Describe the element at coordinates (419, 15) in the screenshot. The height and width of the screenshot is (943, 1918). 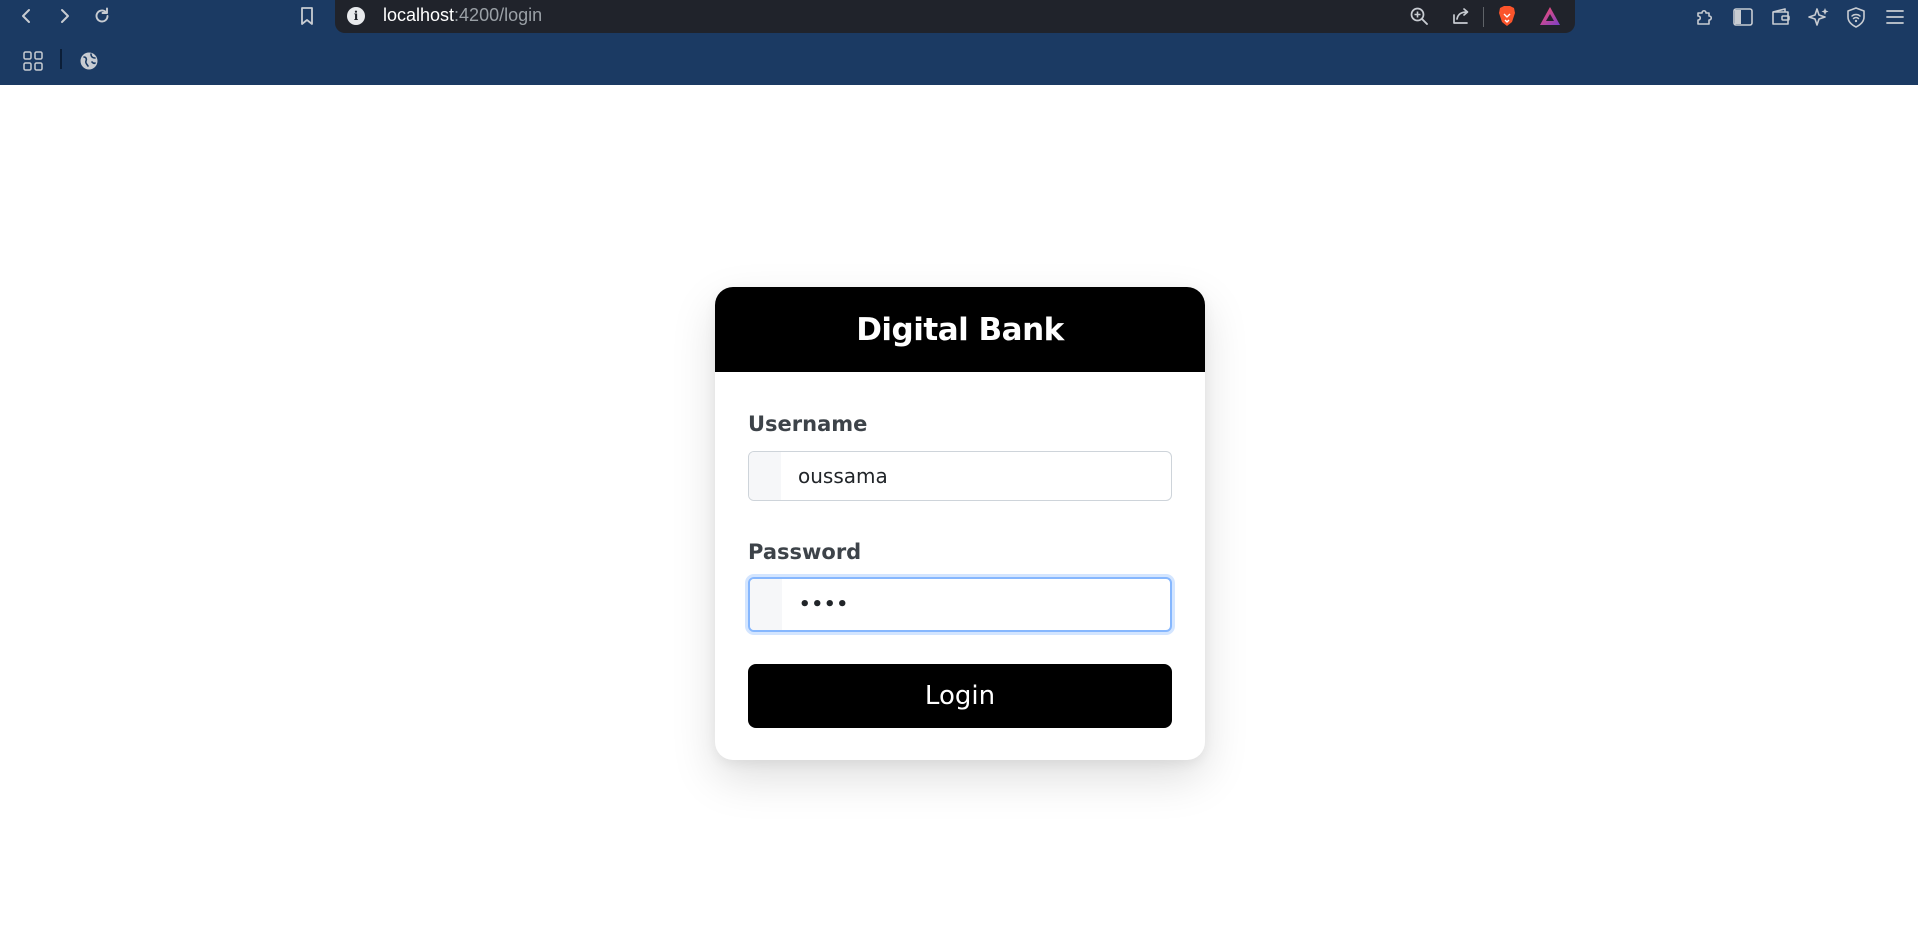
I see `url-host: localhost` at that location.